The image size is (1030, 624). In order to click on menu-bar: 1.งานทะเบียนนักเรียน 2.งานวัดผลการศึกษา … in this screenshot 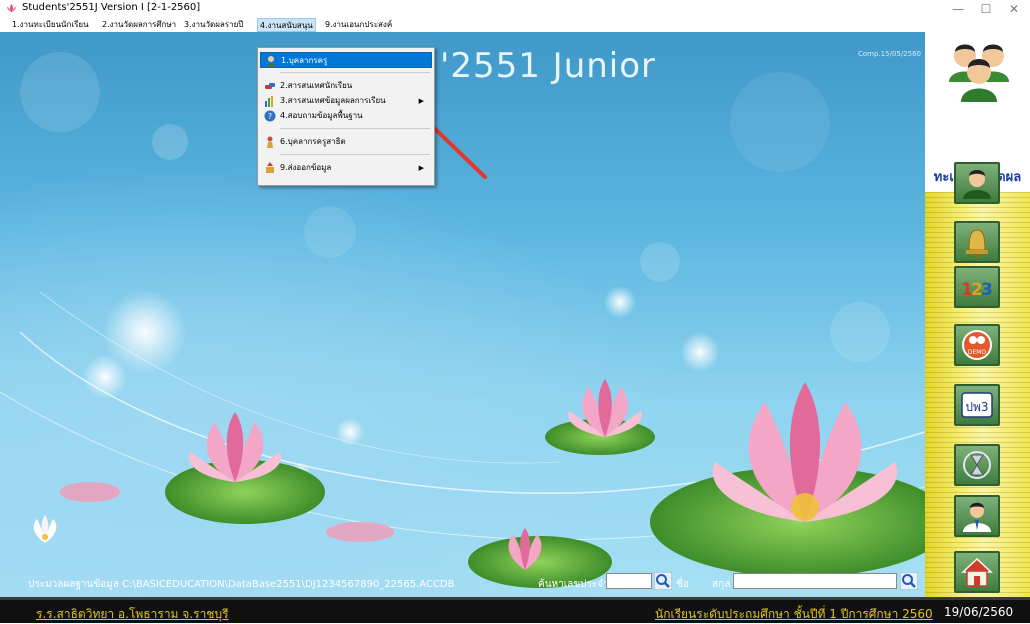, I will do `click(515, 25)`.